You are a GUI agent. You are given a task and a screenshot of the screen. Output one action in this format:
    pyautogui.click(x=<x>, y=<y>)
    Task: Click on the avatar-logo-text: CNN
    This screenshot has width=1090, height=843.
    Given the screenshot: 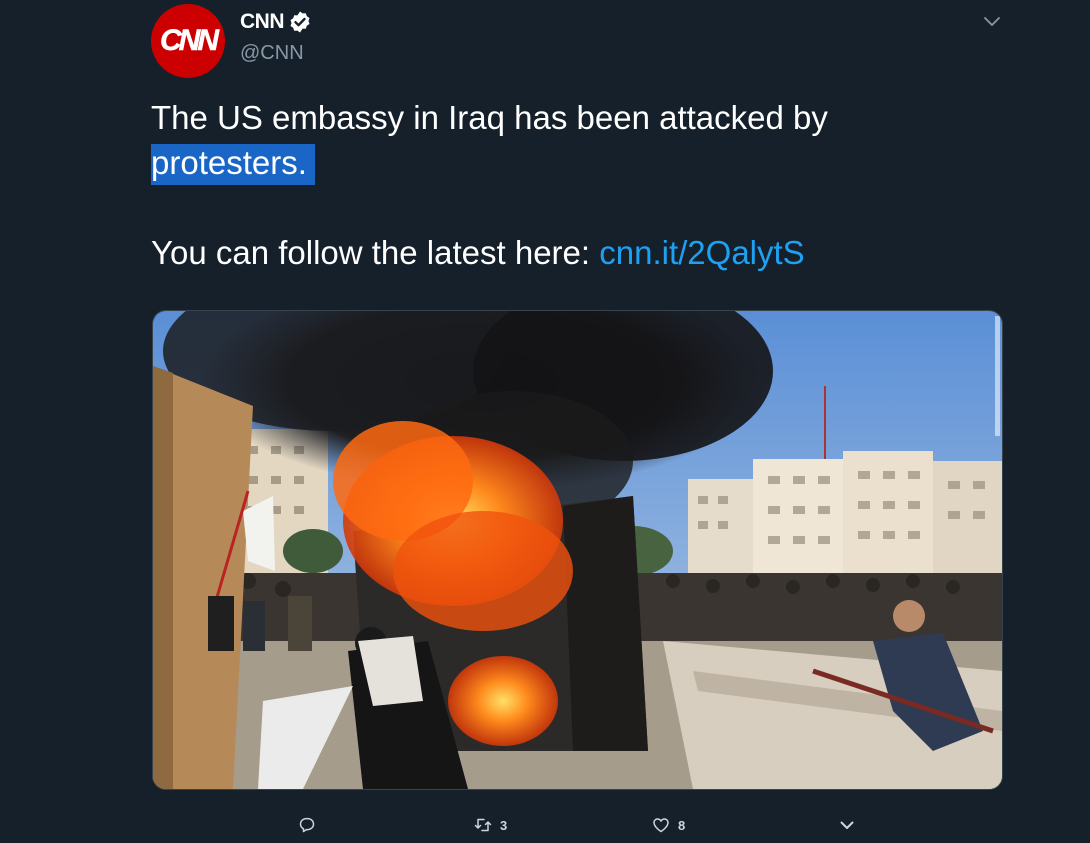 What is the action you would take?
    pyautogui.click(x=190, y=41)
    